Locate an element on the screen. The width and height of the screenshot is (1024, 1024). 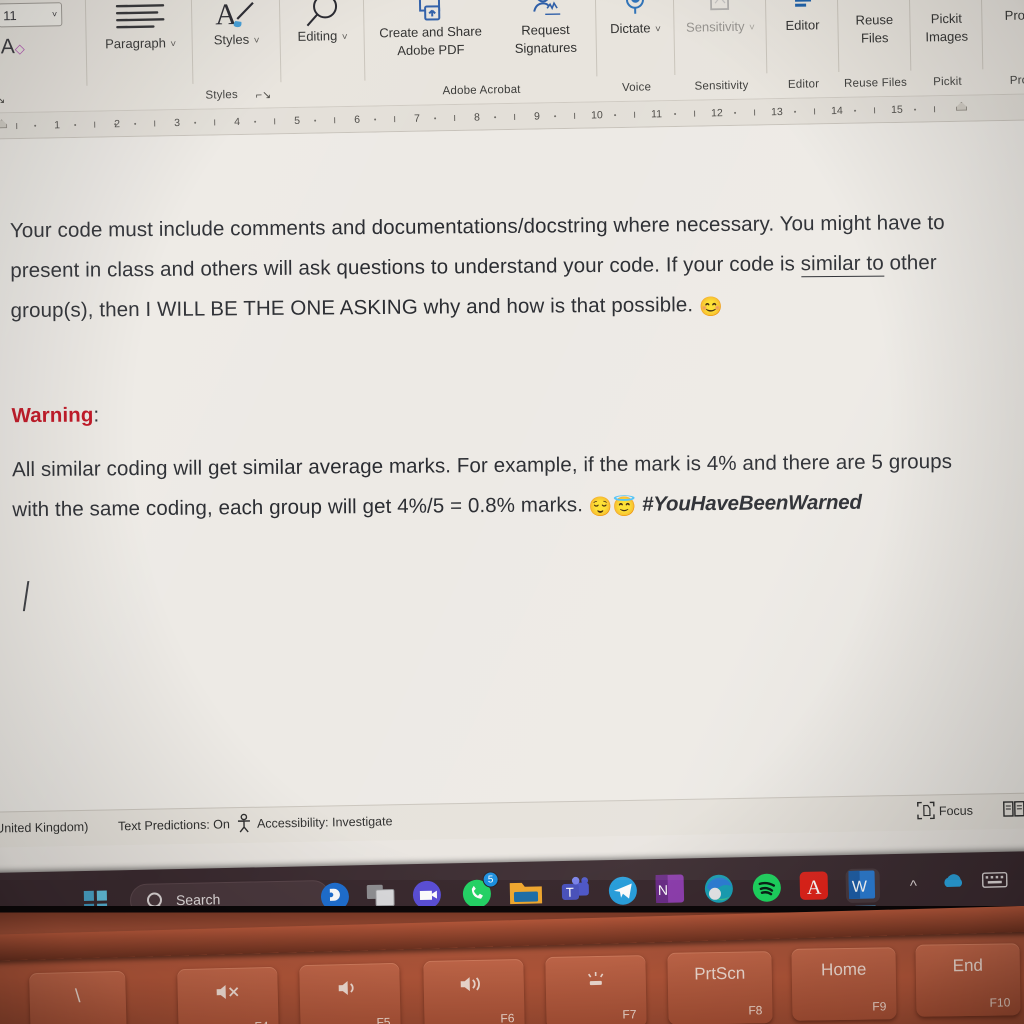
paragraph-button-label: Paragraph is located at coordinates (136, 43).